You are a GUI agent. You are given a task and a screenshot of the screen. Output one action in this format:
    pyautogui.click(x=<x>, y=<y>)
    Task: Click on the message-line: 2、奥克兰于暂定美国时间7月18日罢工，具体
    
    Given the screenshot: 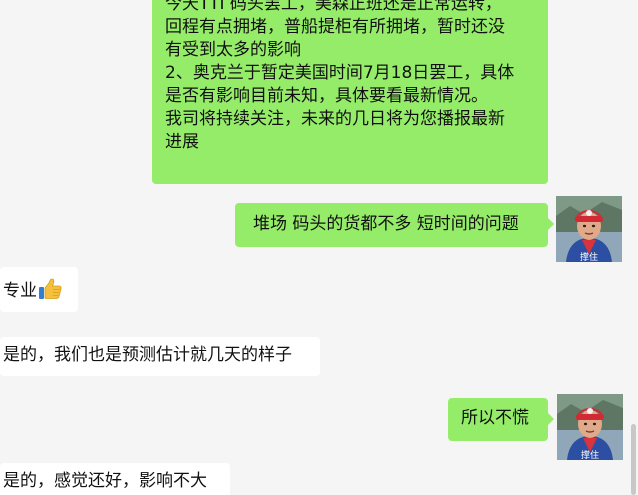 What is the action you would take?
    pyautogui.click(x=340, y=73)
    